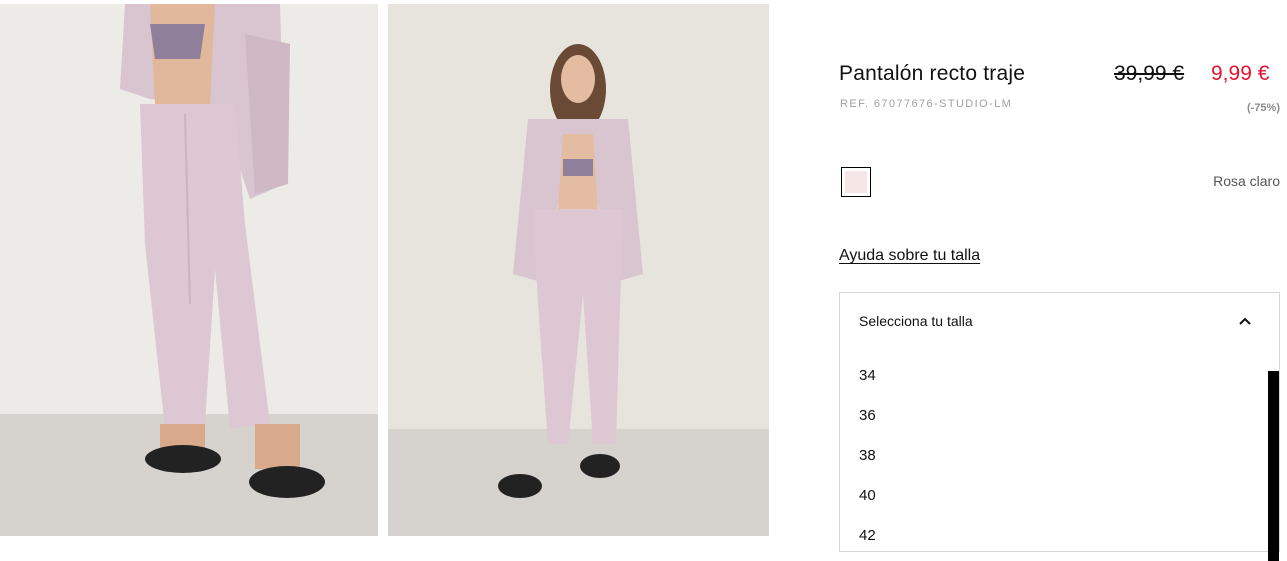 The width and height of the screenshot is (1287, 561). Describe the element at coordinates (867, 495) in the screenshot. I see `size-option-40: 40` at that location.